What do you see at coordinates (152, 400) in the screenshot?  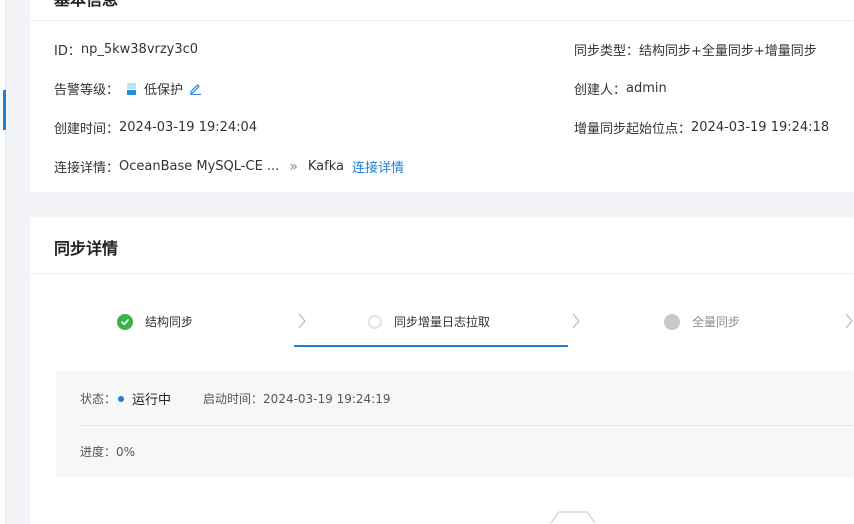 I see `status-value: 运行中` at bounding box center [152, 400].